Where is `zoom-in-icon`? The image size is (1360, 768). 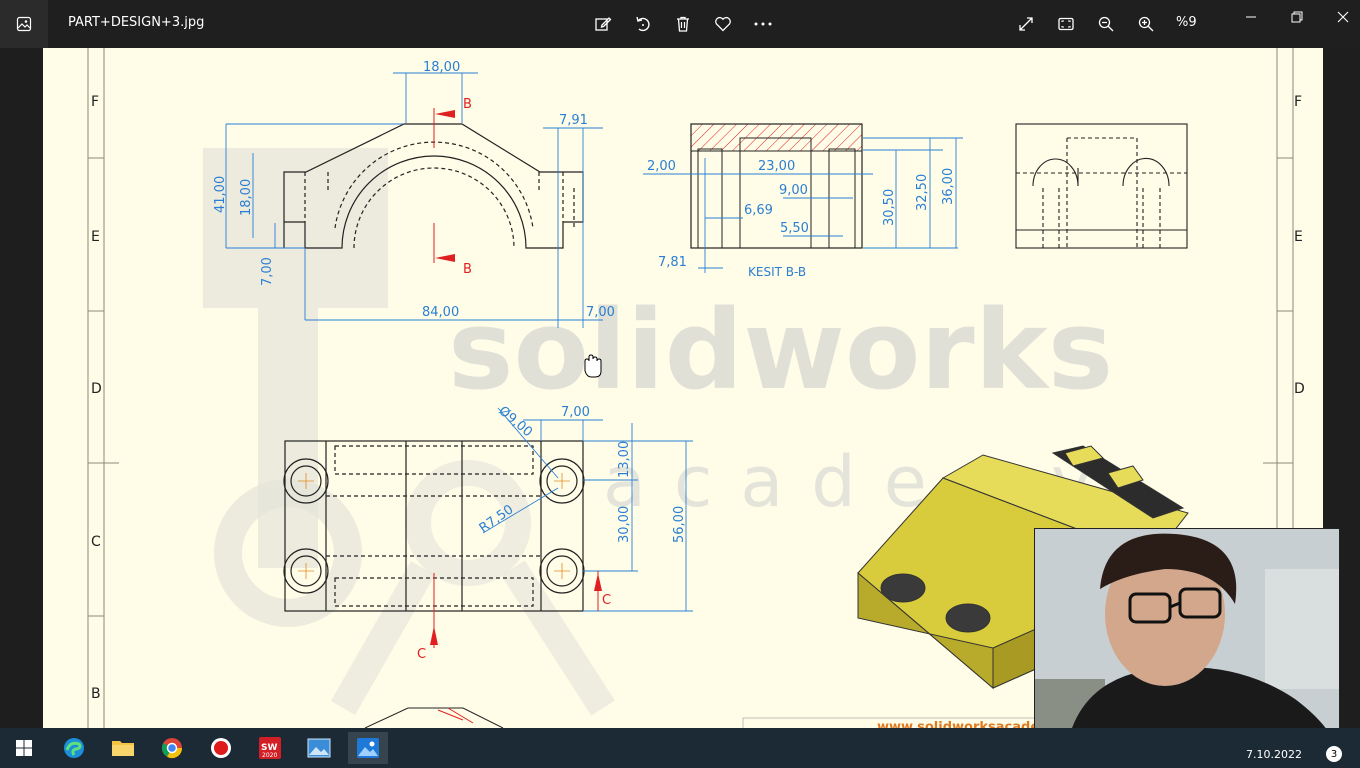
zoom-in-icon is located at coordinates (1146, 24).